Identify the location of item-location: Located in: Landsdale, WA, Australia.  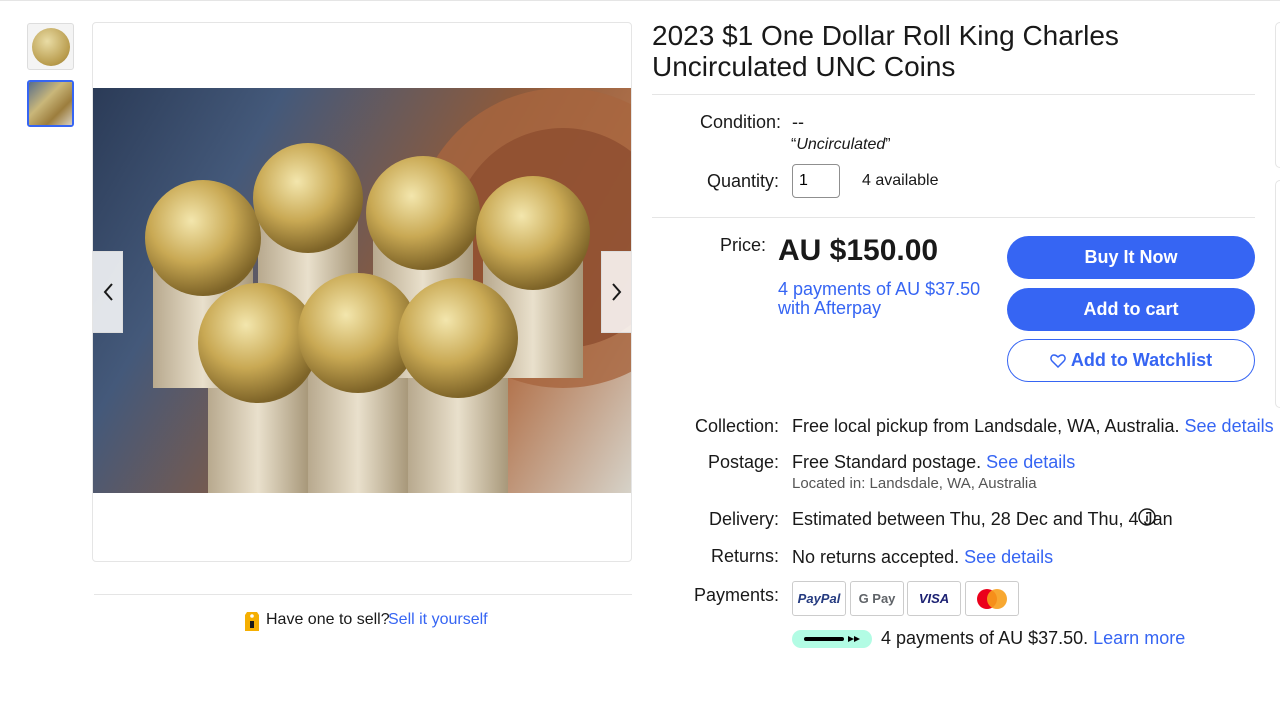
(914, 483).